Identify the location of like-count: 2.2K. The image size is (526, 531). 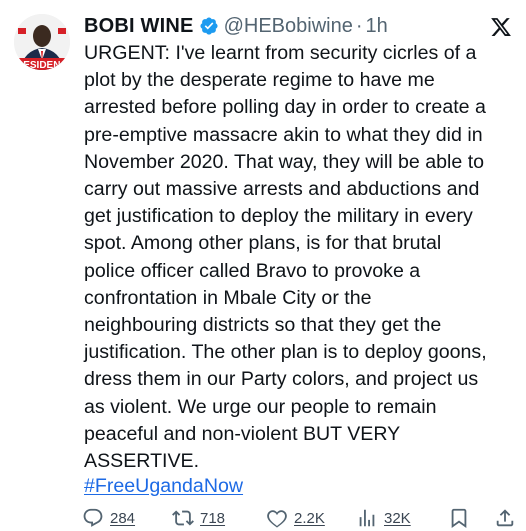
(309, 518).